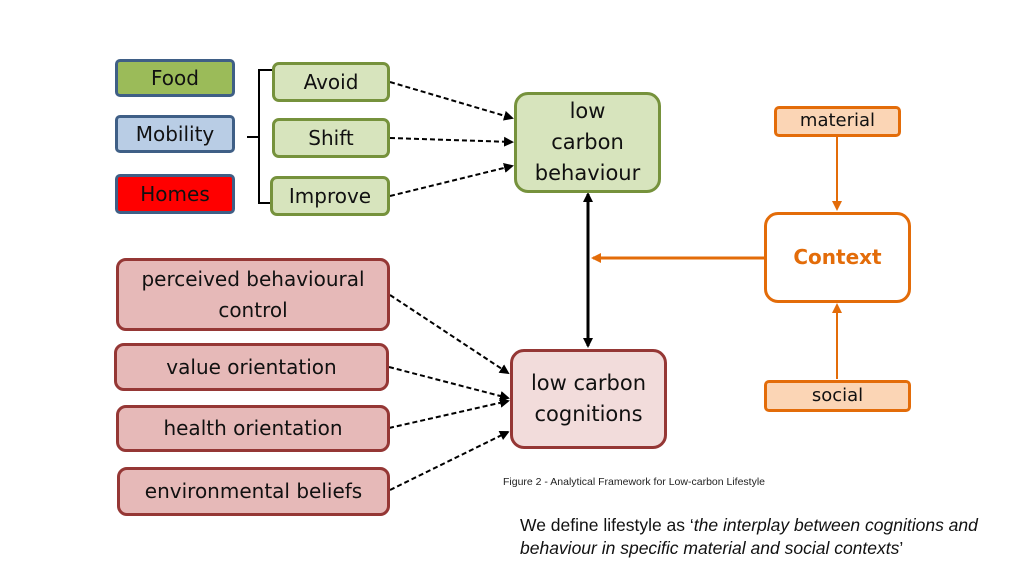 The image size is (1024, 576). I want to click on arrow-shift-to-behaviour, so click(451, 141).